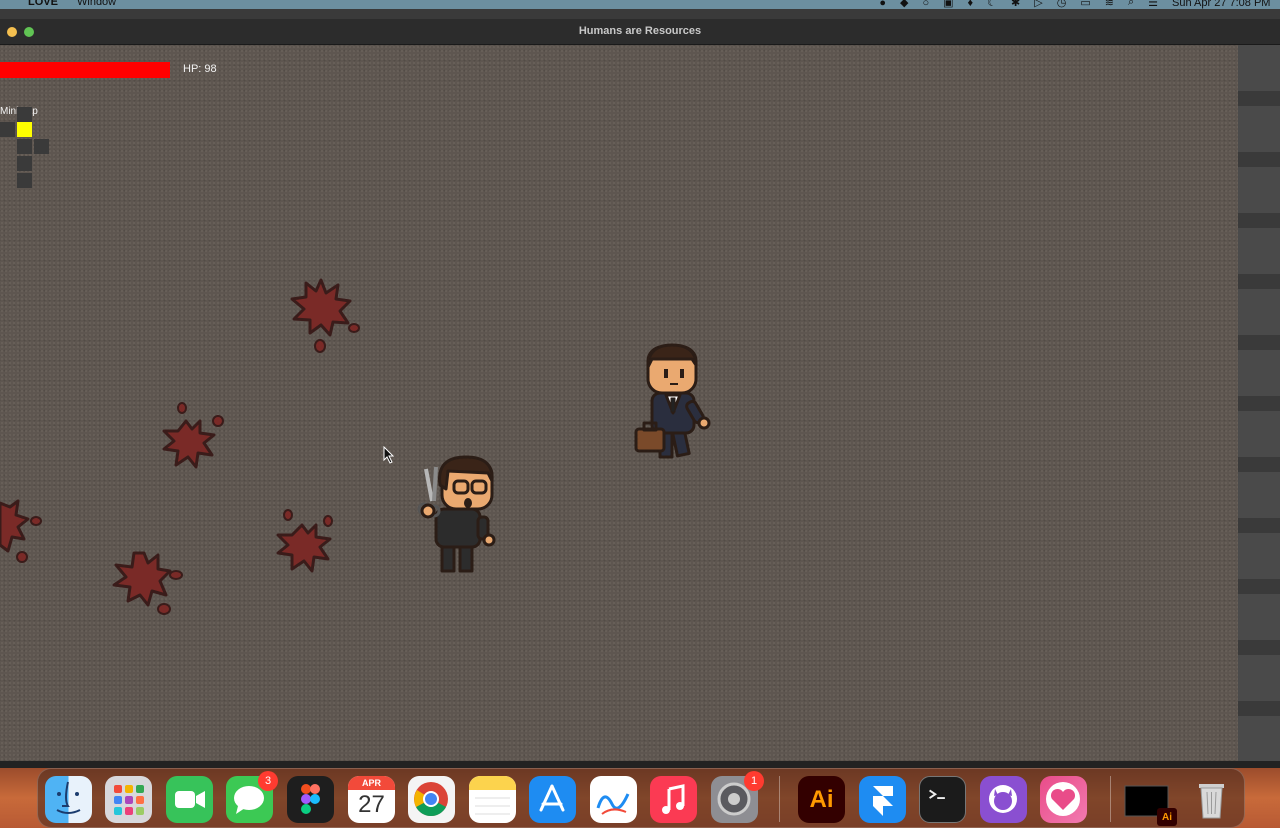 The width and height of the screenshot is (1280, 828). Describe the element at coordinates (389, 455) in the screenshot. I see `mouse-cursor-icon` at that location.